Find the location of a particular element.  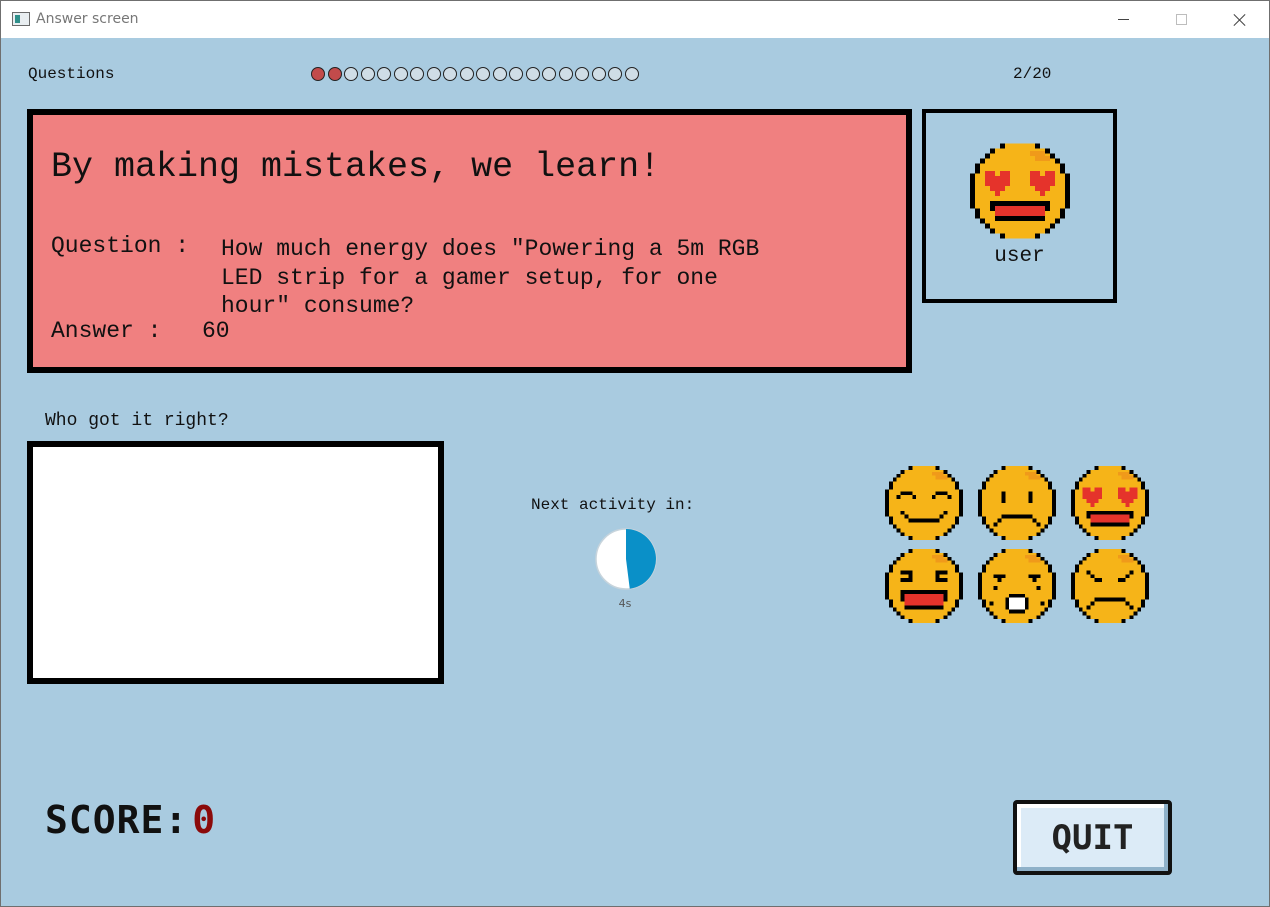

countdown-seconds: 4s is located at coordinates (625, 603).